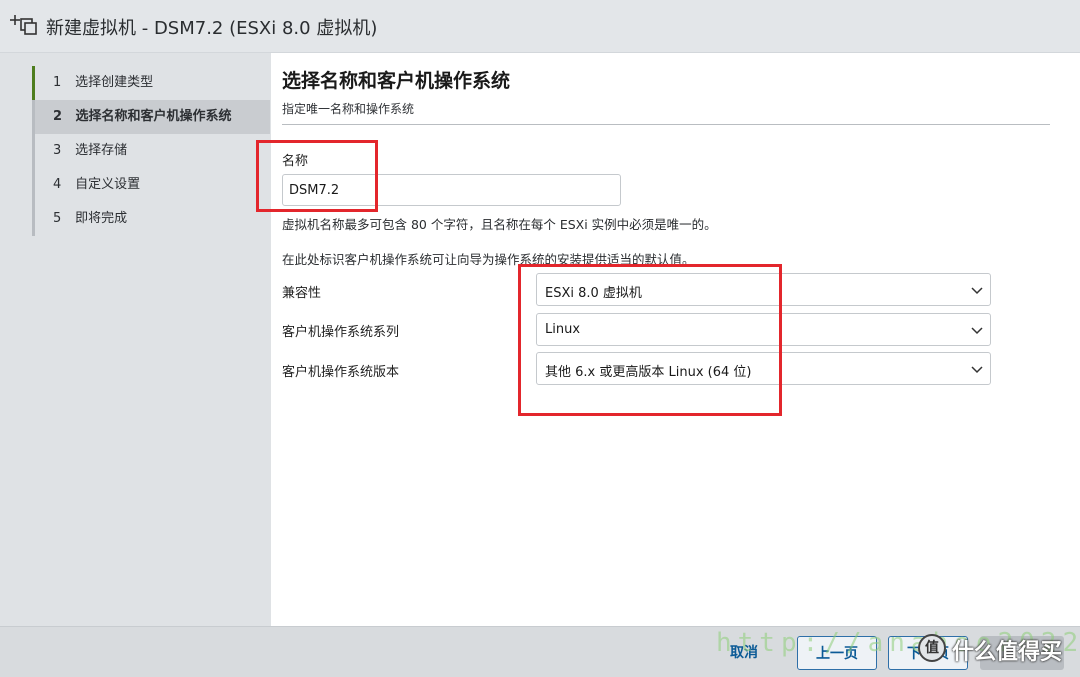 This screenshot has height=677, width=1080. Describe the element at coordinates (57, 150) in the screenshot. I see `step-number: 3` at that location.